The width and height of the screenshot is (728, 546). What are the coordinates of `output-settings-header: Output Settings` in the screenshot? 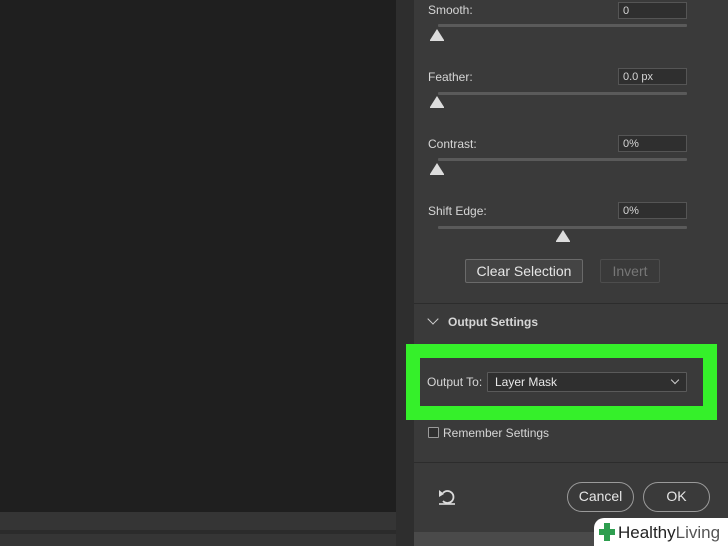 It's located at (493, 322).